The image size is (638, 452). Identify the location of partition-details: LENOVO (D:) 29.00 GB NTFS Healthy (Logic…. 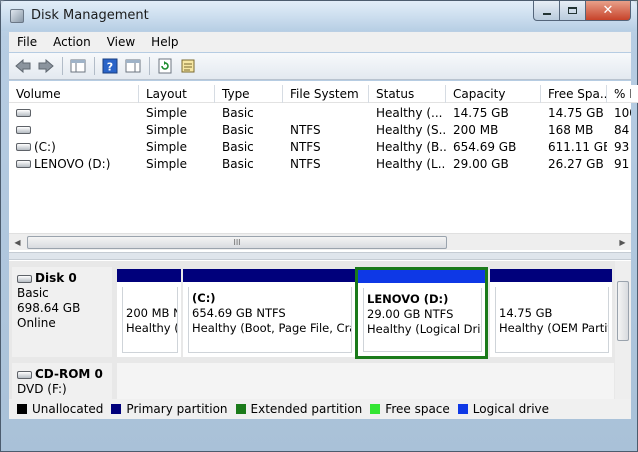
(422, 320).